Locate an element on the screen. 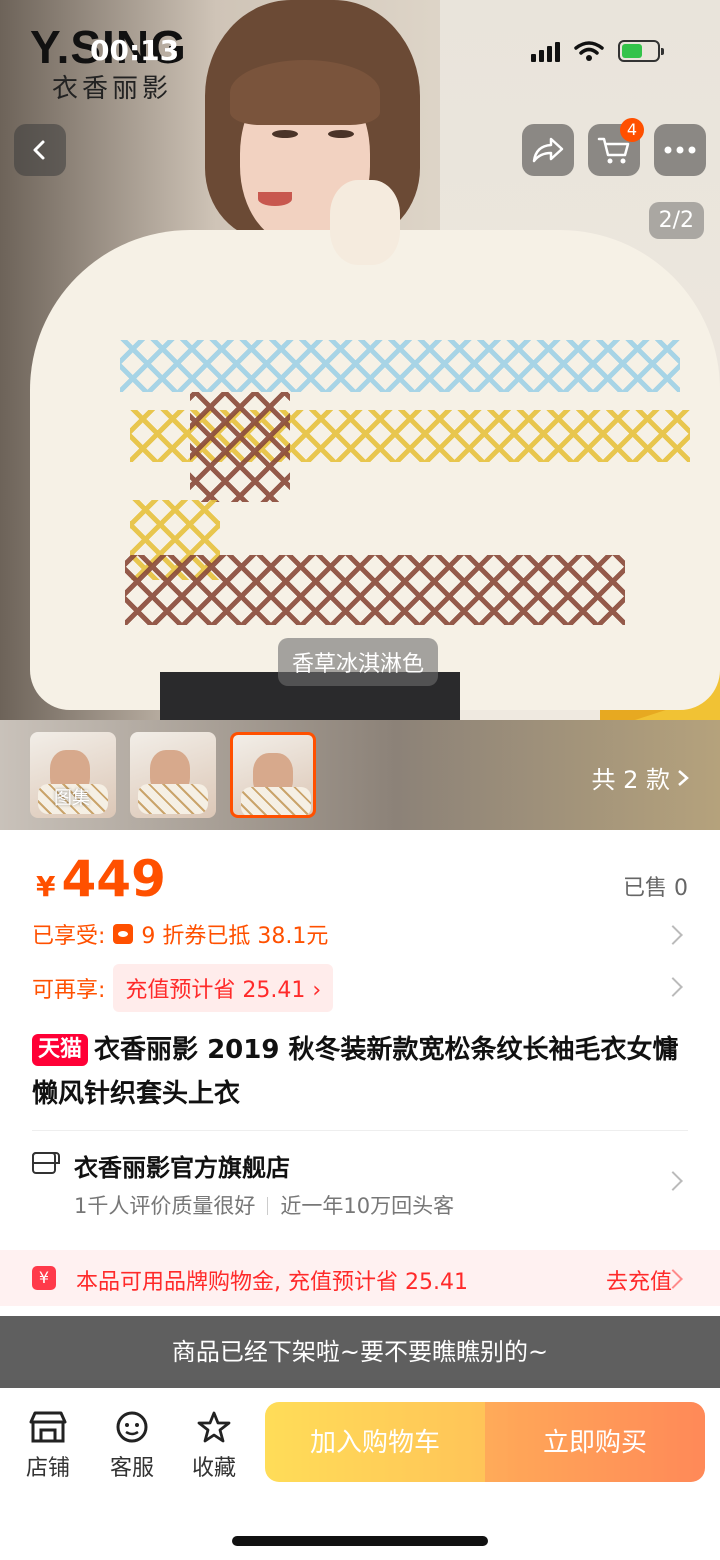  sweater-pattern-blue is located at coordinates (400, 366).